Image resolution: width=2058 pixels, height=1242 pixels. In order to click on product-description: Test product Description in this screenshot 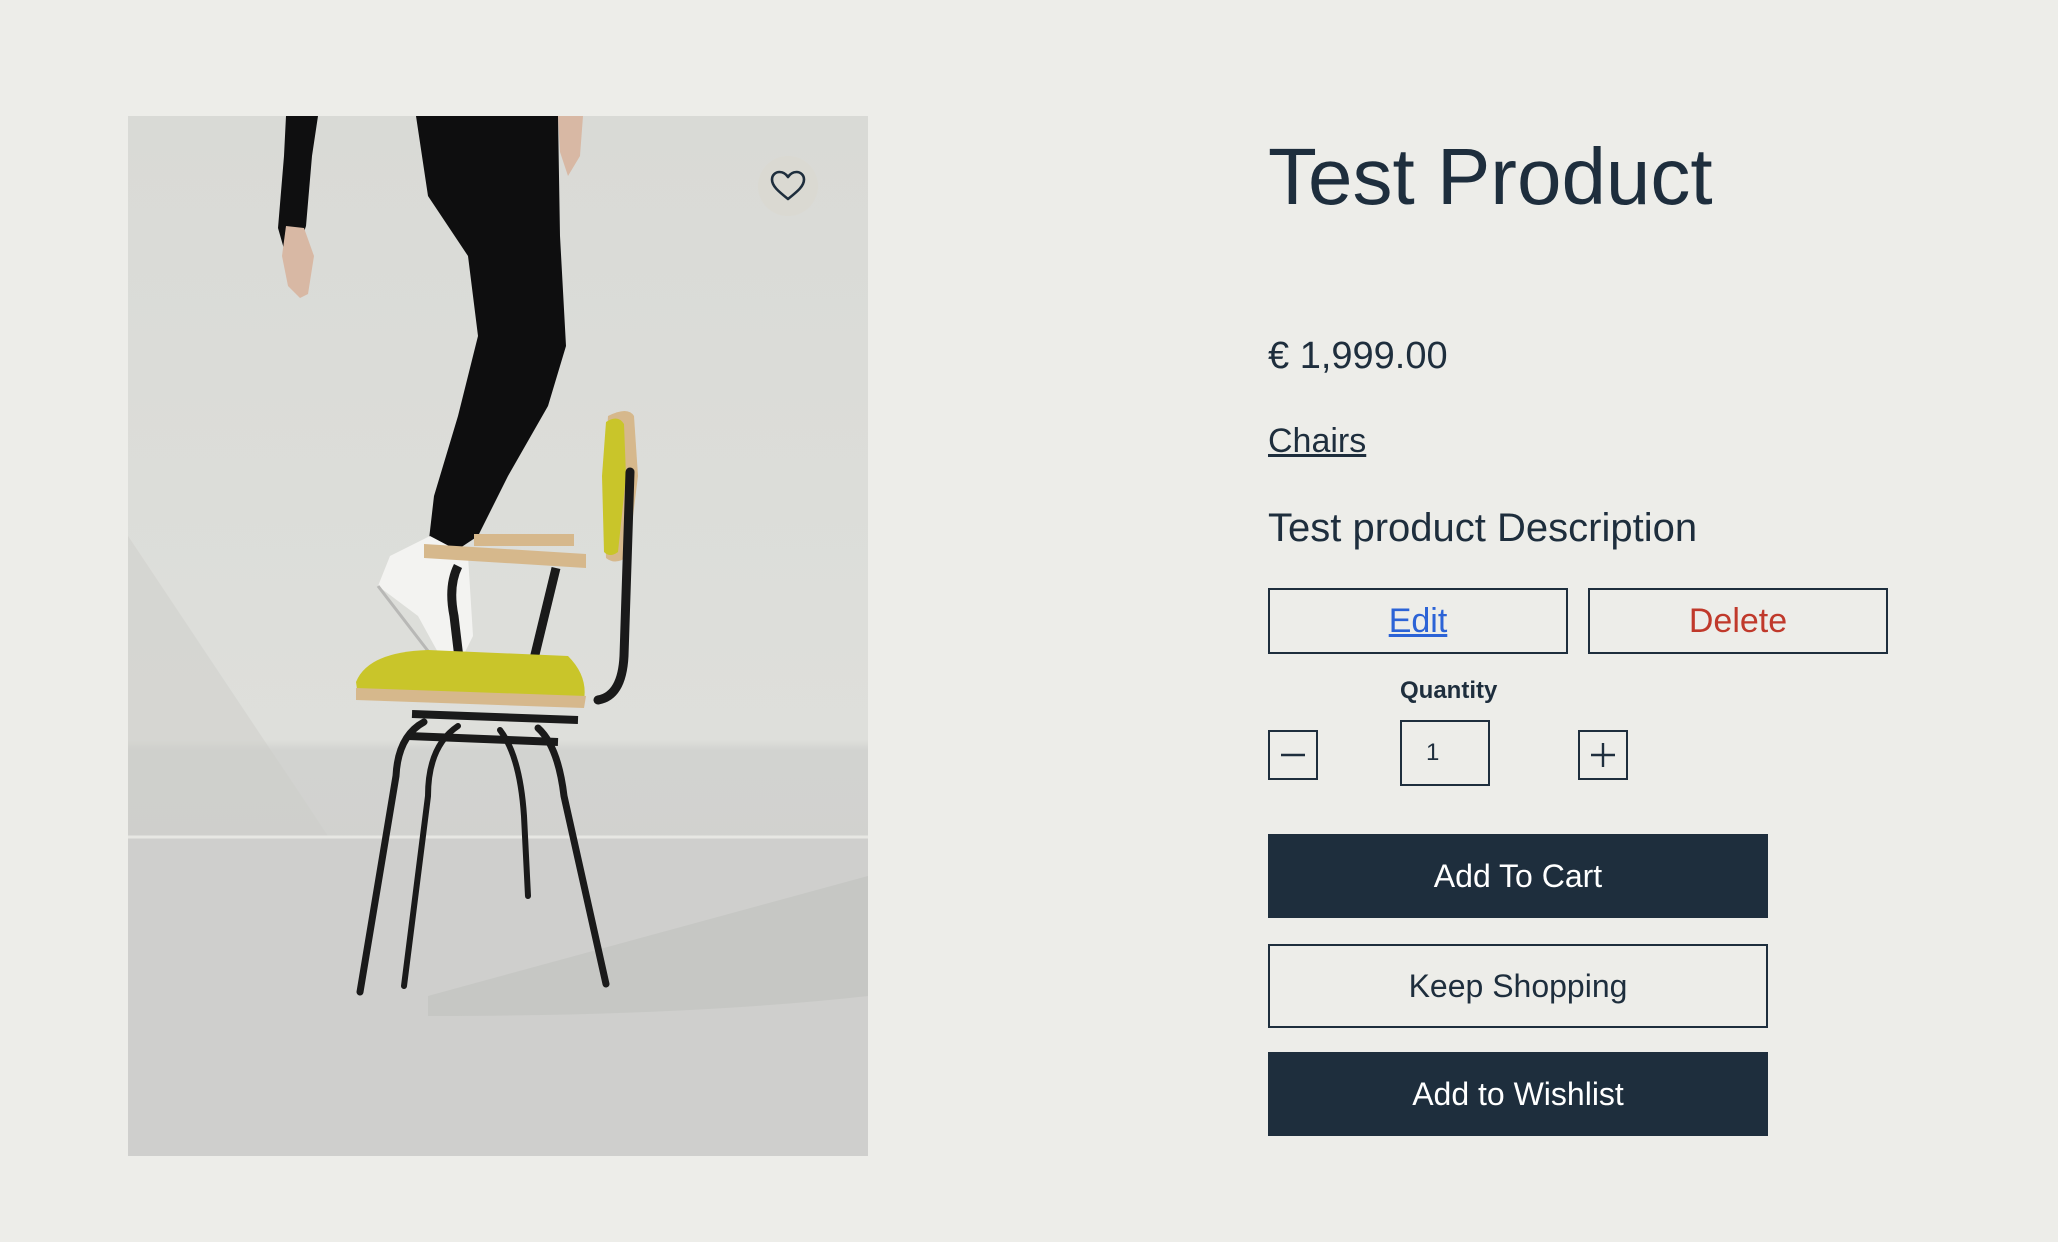, I will do `click(1483, 528)`.